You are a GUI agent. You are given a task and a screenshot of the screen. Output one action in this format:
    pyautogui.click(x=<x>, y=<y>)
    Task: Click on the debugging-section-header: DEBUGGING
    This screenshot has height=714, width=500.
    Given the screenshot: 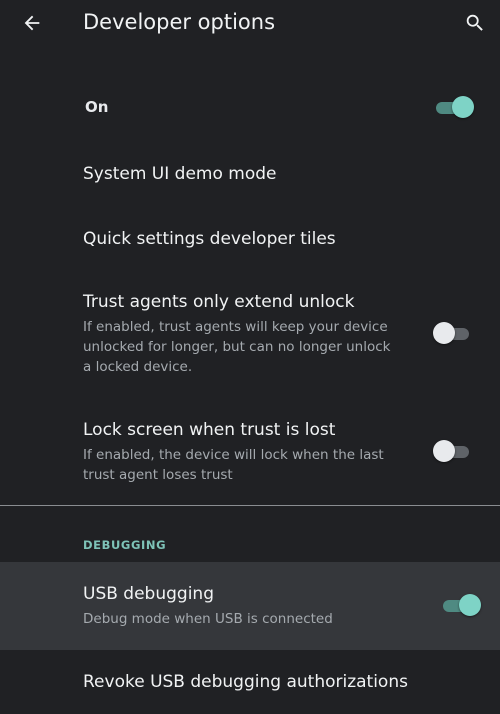 What is the action you would take?
    pyautogui.click(x=125, y=545)
    